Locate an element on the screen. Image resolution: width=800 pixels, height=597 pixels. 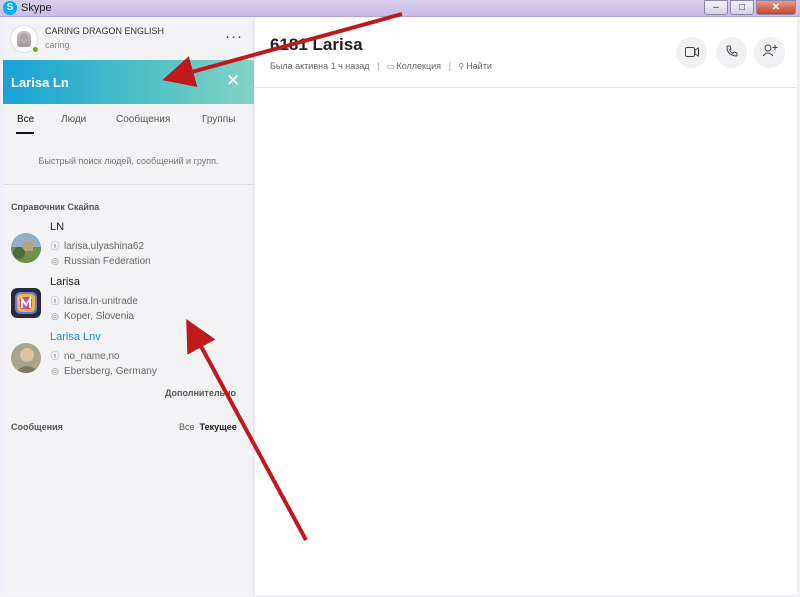
skype-logo-icon: S is located at coordinates (10, 8).